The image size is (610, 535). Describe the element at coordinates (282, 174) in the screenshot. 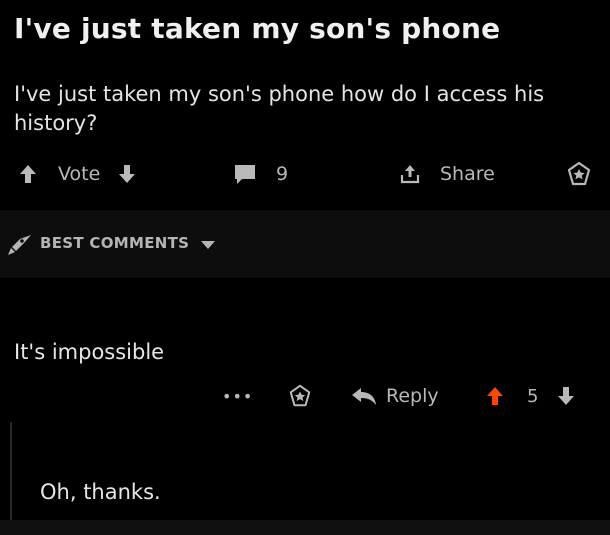

I see `comment-count: 9` at that location.